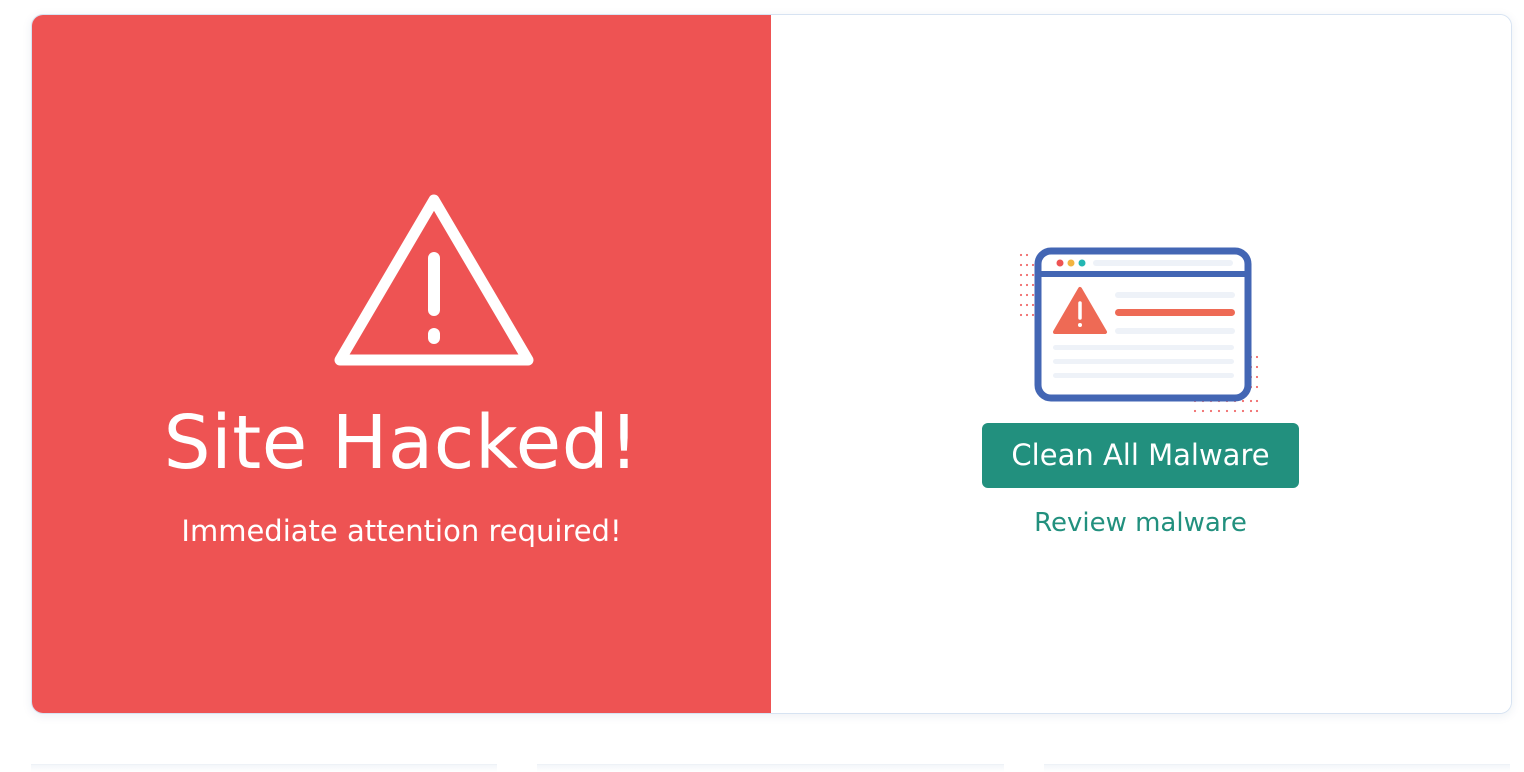 The image size is (1524, 772). I want to click on status-title: Site Hacked!, so click(401, 443).